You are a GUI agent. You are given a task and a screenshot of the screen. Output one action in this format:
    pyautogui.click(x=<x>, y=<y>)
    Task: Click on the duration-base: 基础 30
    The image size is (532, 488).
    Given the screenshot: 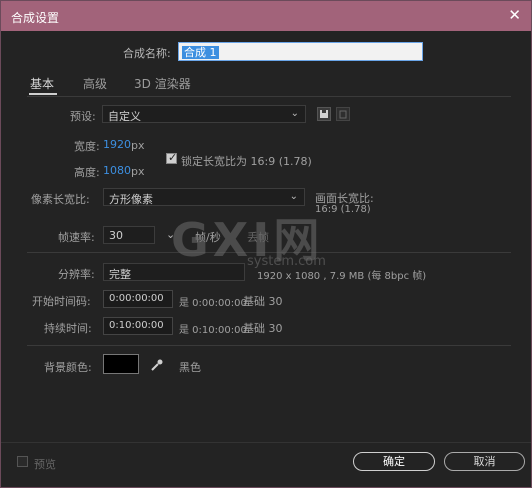 What is the action you would take?
    pyautogui.click(x=263, y=328)
    